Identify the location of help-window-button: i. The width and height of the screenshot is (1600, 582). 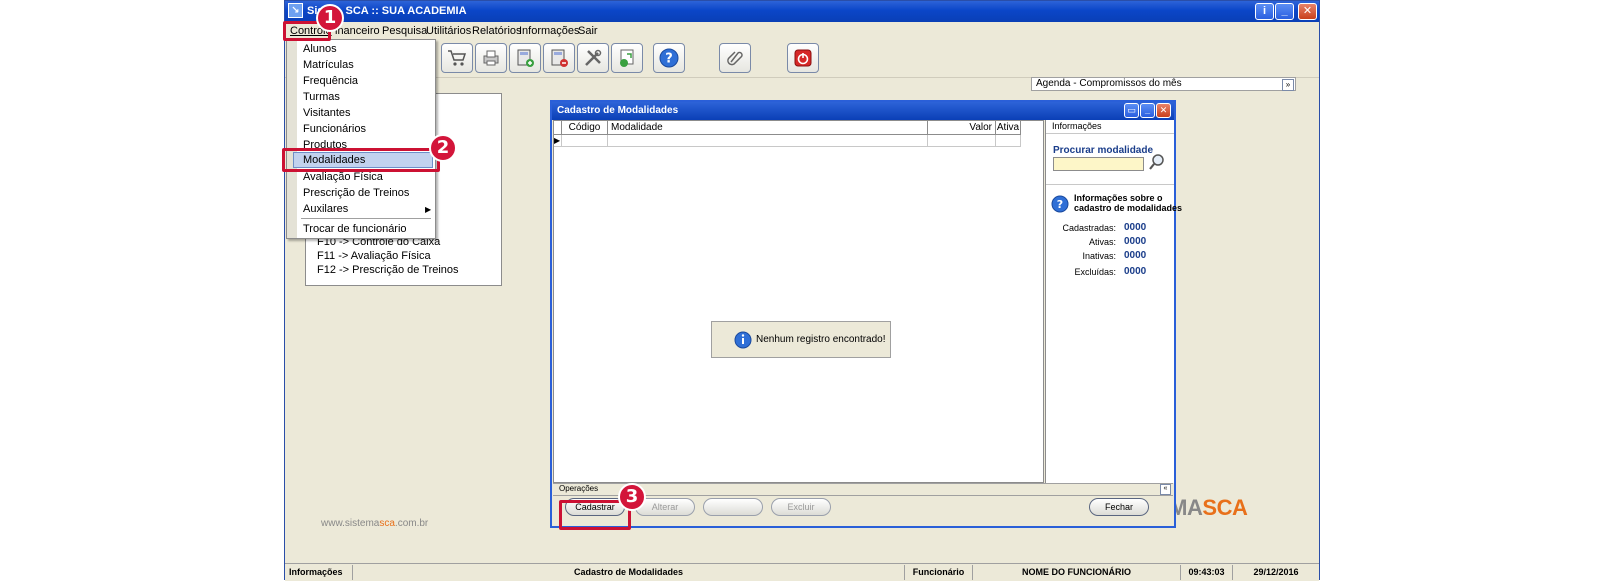
(1264, 11).